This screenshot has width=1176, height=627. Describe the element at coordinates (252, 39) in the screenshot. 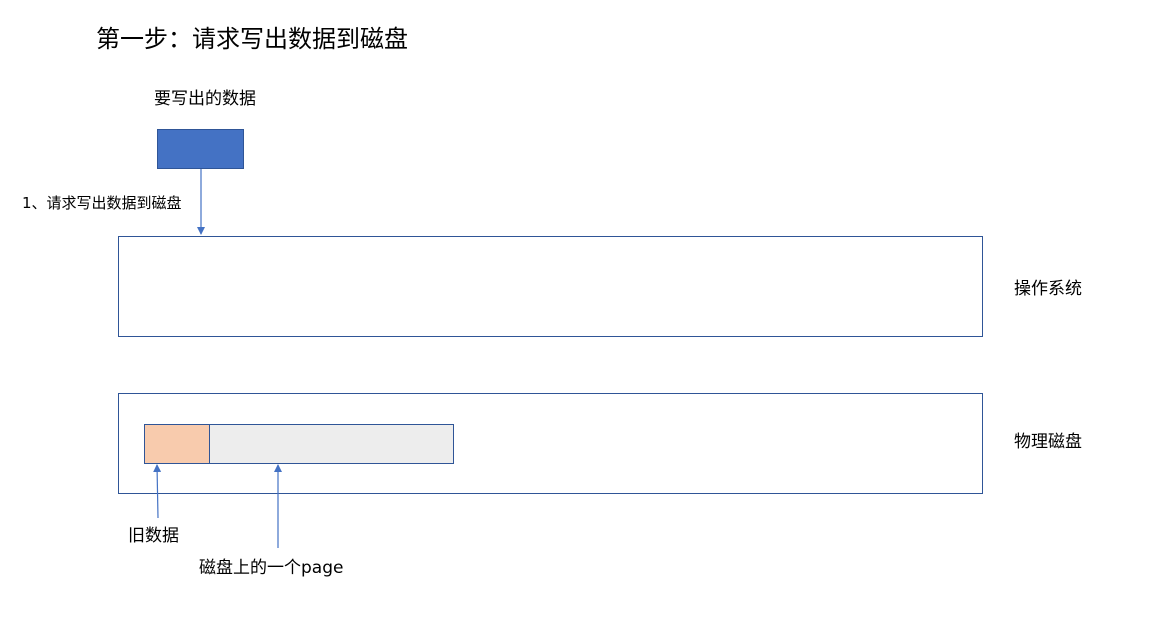

I see `page-title: 第一步：请求写出数据到磁盘` at that location.